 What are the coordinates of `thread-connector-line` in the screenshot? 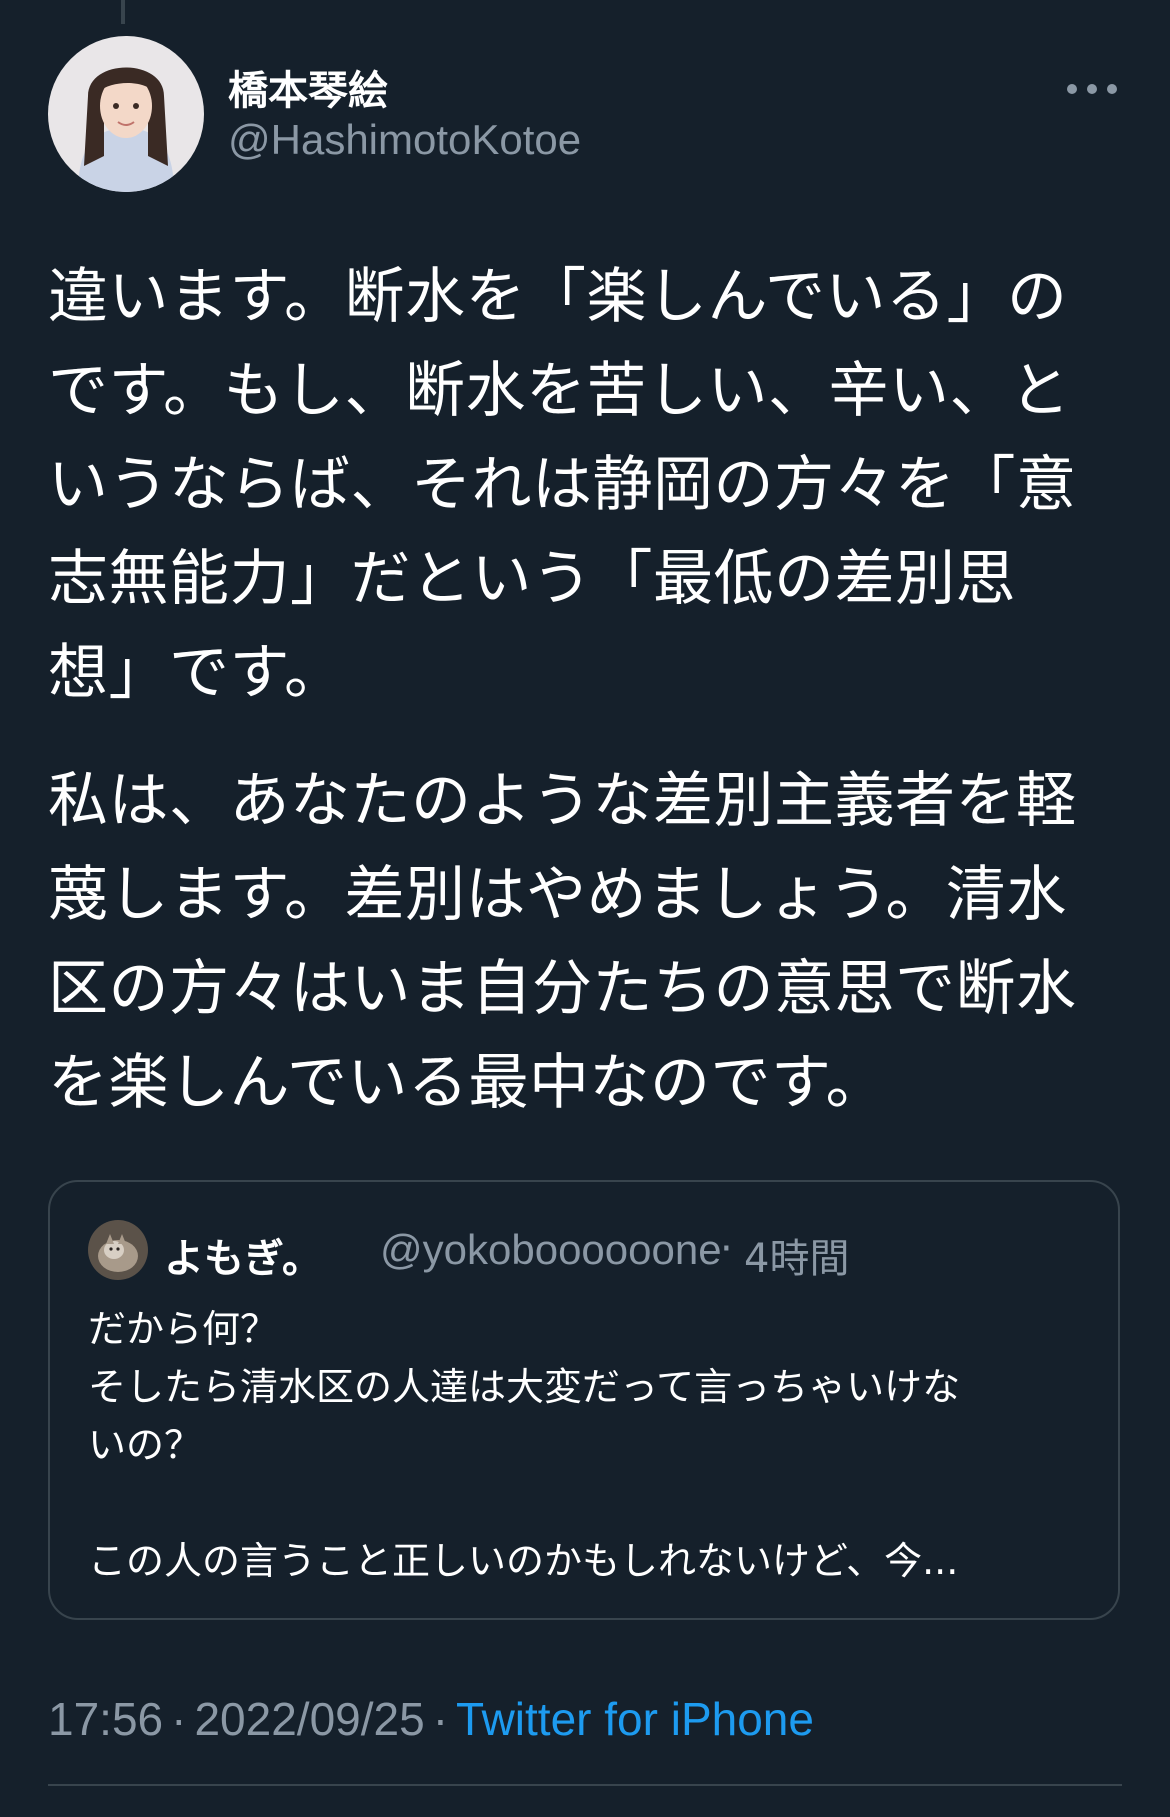 It's located at (123, 12).